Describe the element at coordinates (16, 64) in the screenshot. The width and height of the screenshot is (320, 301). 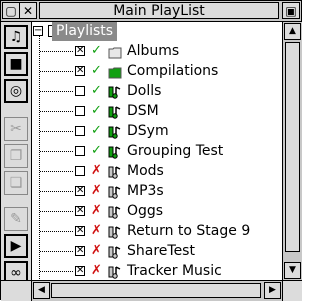
I see `folder-icon: ■` at that location.